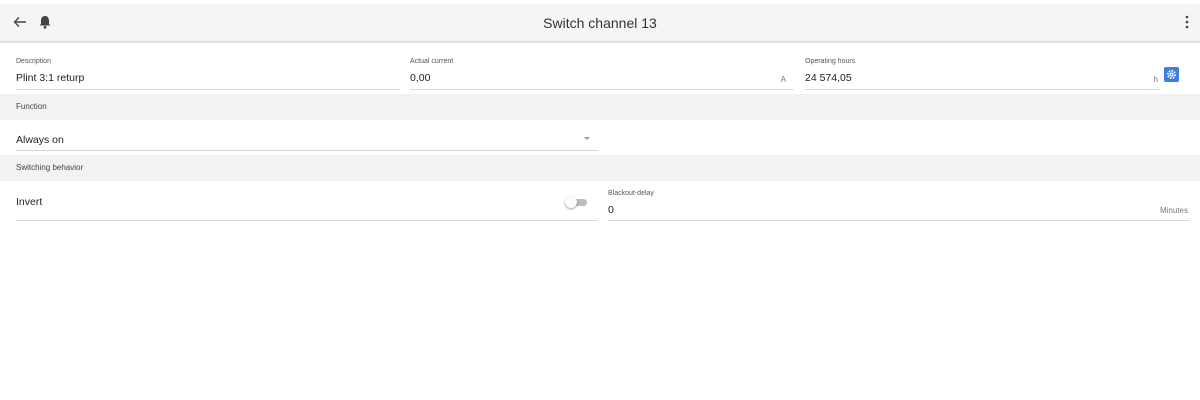  Describe the element at coordinates (1155, 79) in the screenshot. I see `operating-hours-unit: h` at that location.